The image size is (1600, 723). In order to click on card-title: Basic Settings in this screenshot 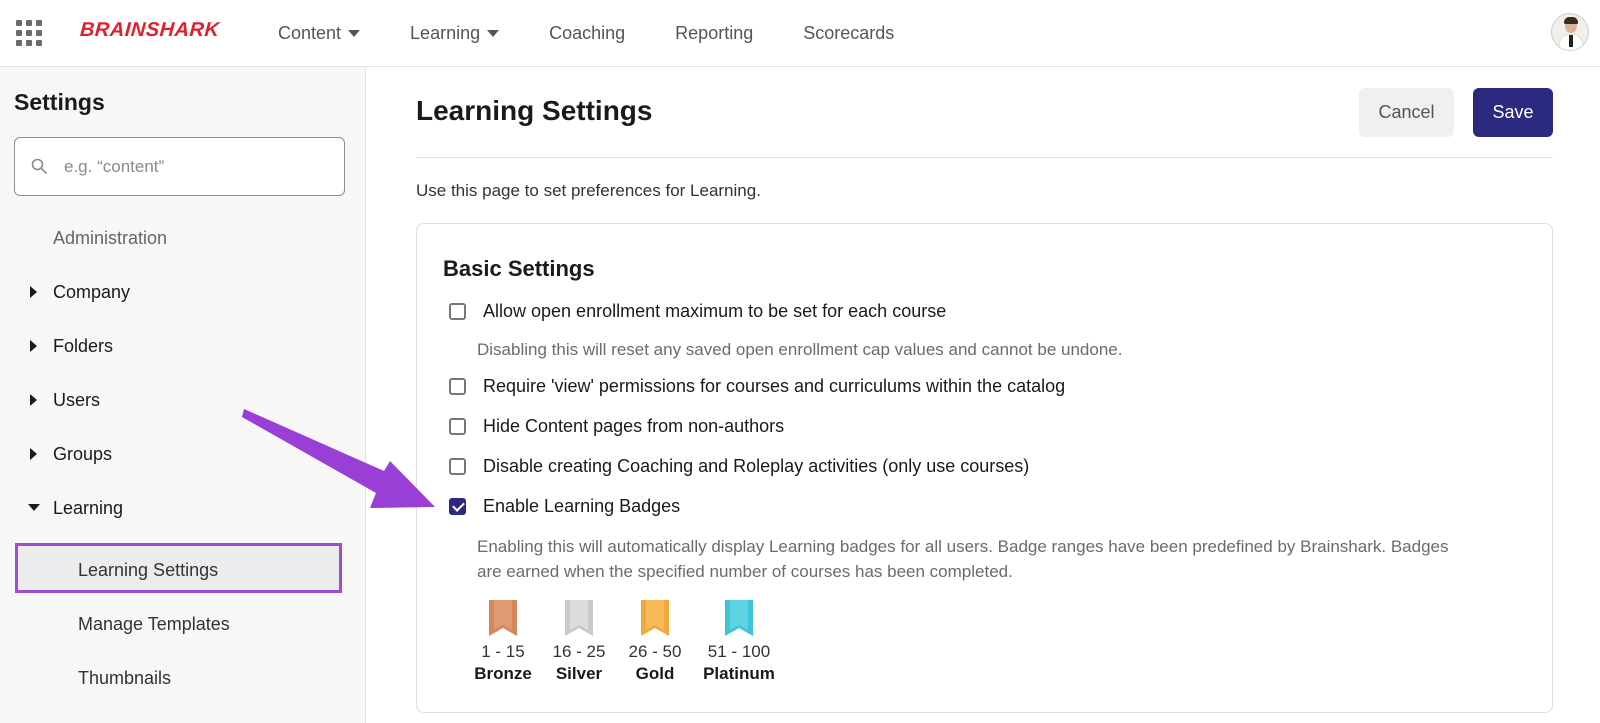, I will do `click(519, 268)`.